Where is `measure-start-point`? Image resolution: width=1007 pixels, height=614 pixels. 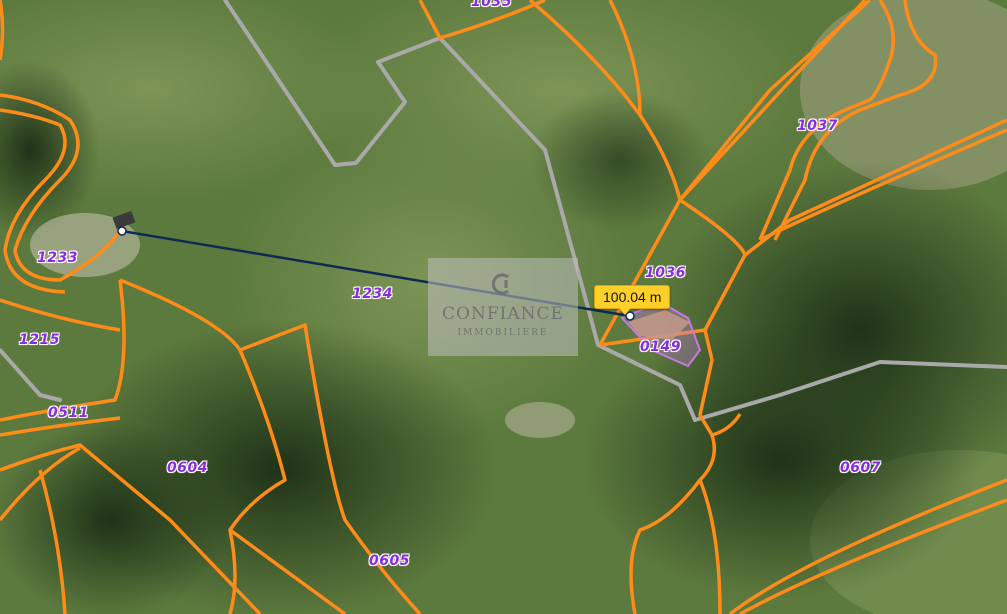
measure-start-point is located at coordinates (122, 231).